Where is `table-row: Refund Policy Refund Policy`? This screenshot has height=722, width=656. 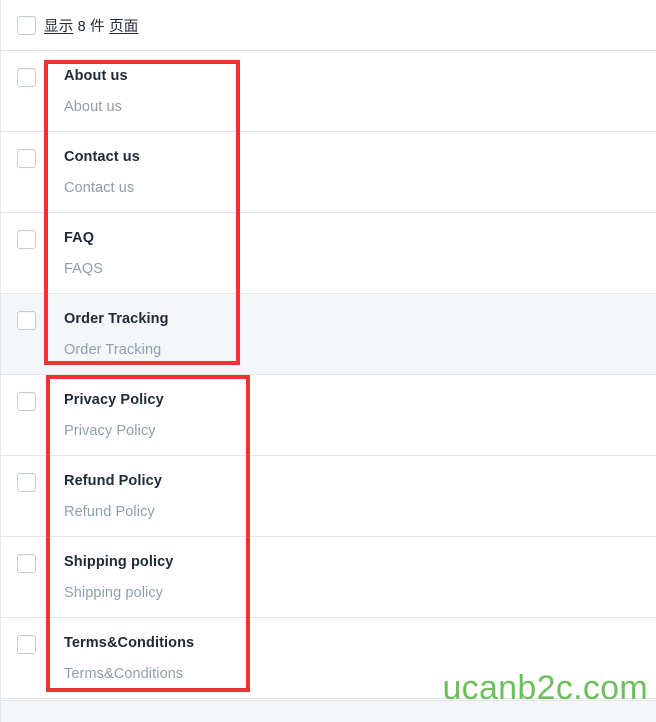 table-row: Refund Policy Refund Policy is located at coordinates (328, 496).